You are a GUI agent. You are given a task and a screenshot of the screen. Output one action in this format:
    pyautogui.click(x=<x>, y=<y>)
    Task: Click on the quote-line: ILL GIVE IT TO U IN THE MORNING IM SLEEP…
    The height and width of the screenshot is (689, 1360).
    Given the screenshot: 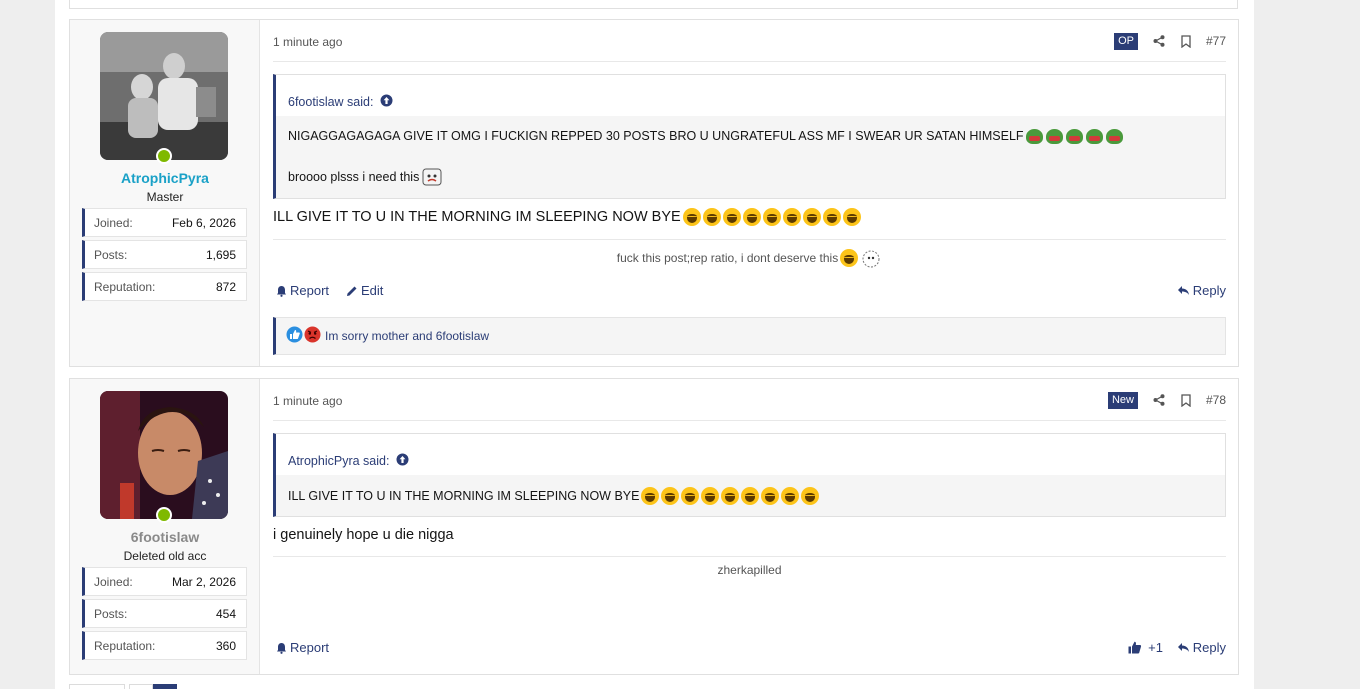 What is the action you would take?
    pyautogui.click(x=756, y=495)
    